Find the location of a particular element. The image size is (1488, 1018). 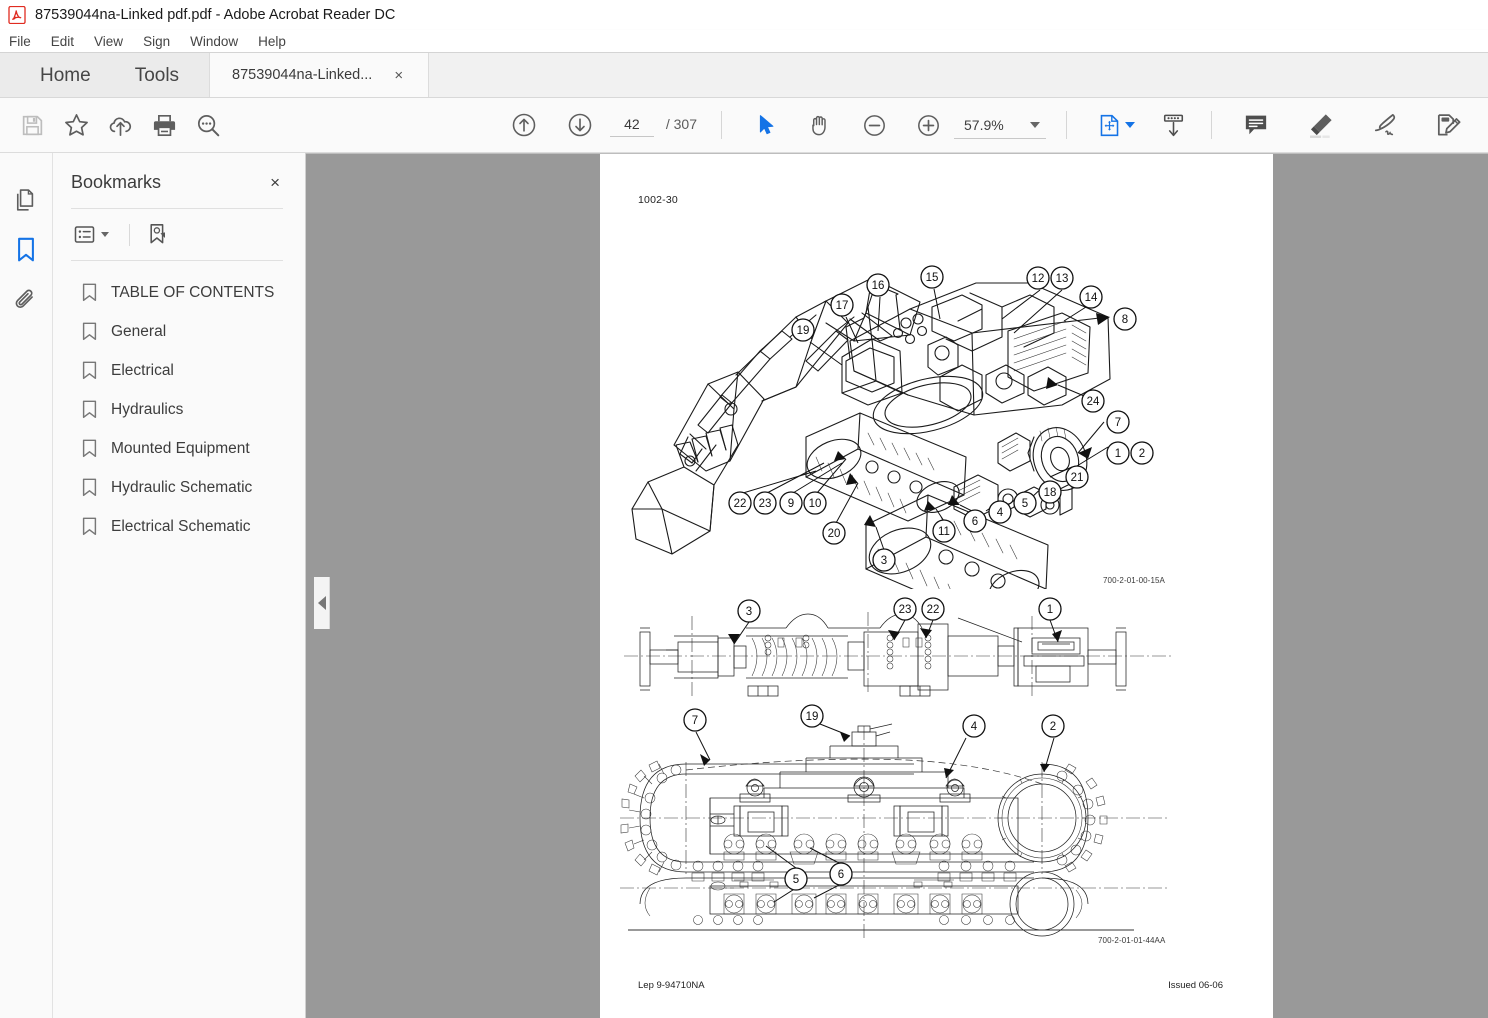

bookmark-item-hydraulics: Hydraulics is located at coordinates (179, 409).